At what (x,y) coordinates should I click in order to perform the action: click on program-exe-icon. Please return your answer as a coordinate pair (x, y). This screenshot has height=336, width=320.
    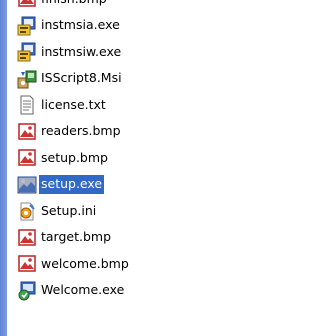
    Looking at the image, I should click on (27, 291).